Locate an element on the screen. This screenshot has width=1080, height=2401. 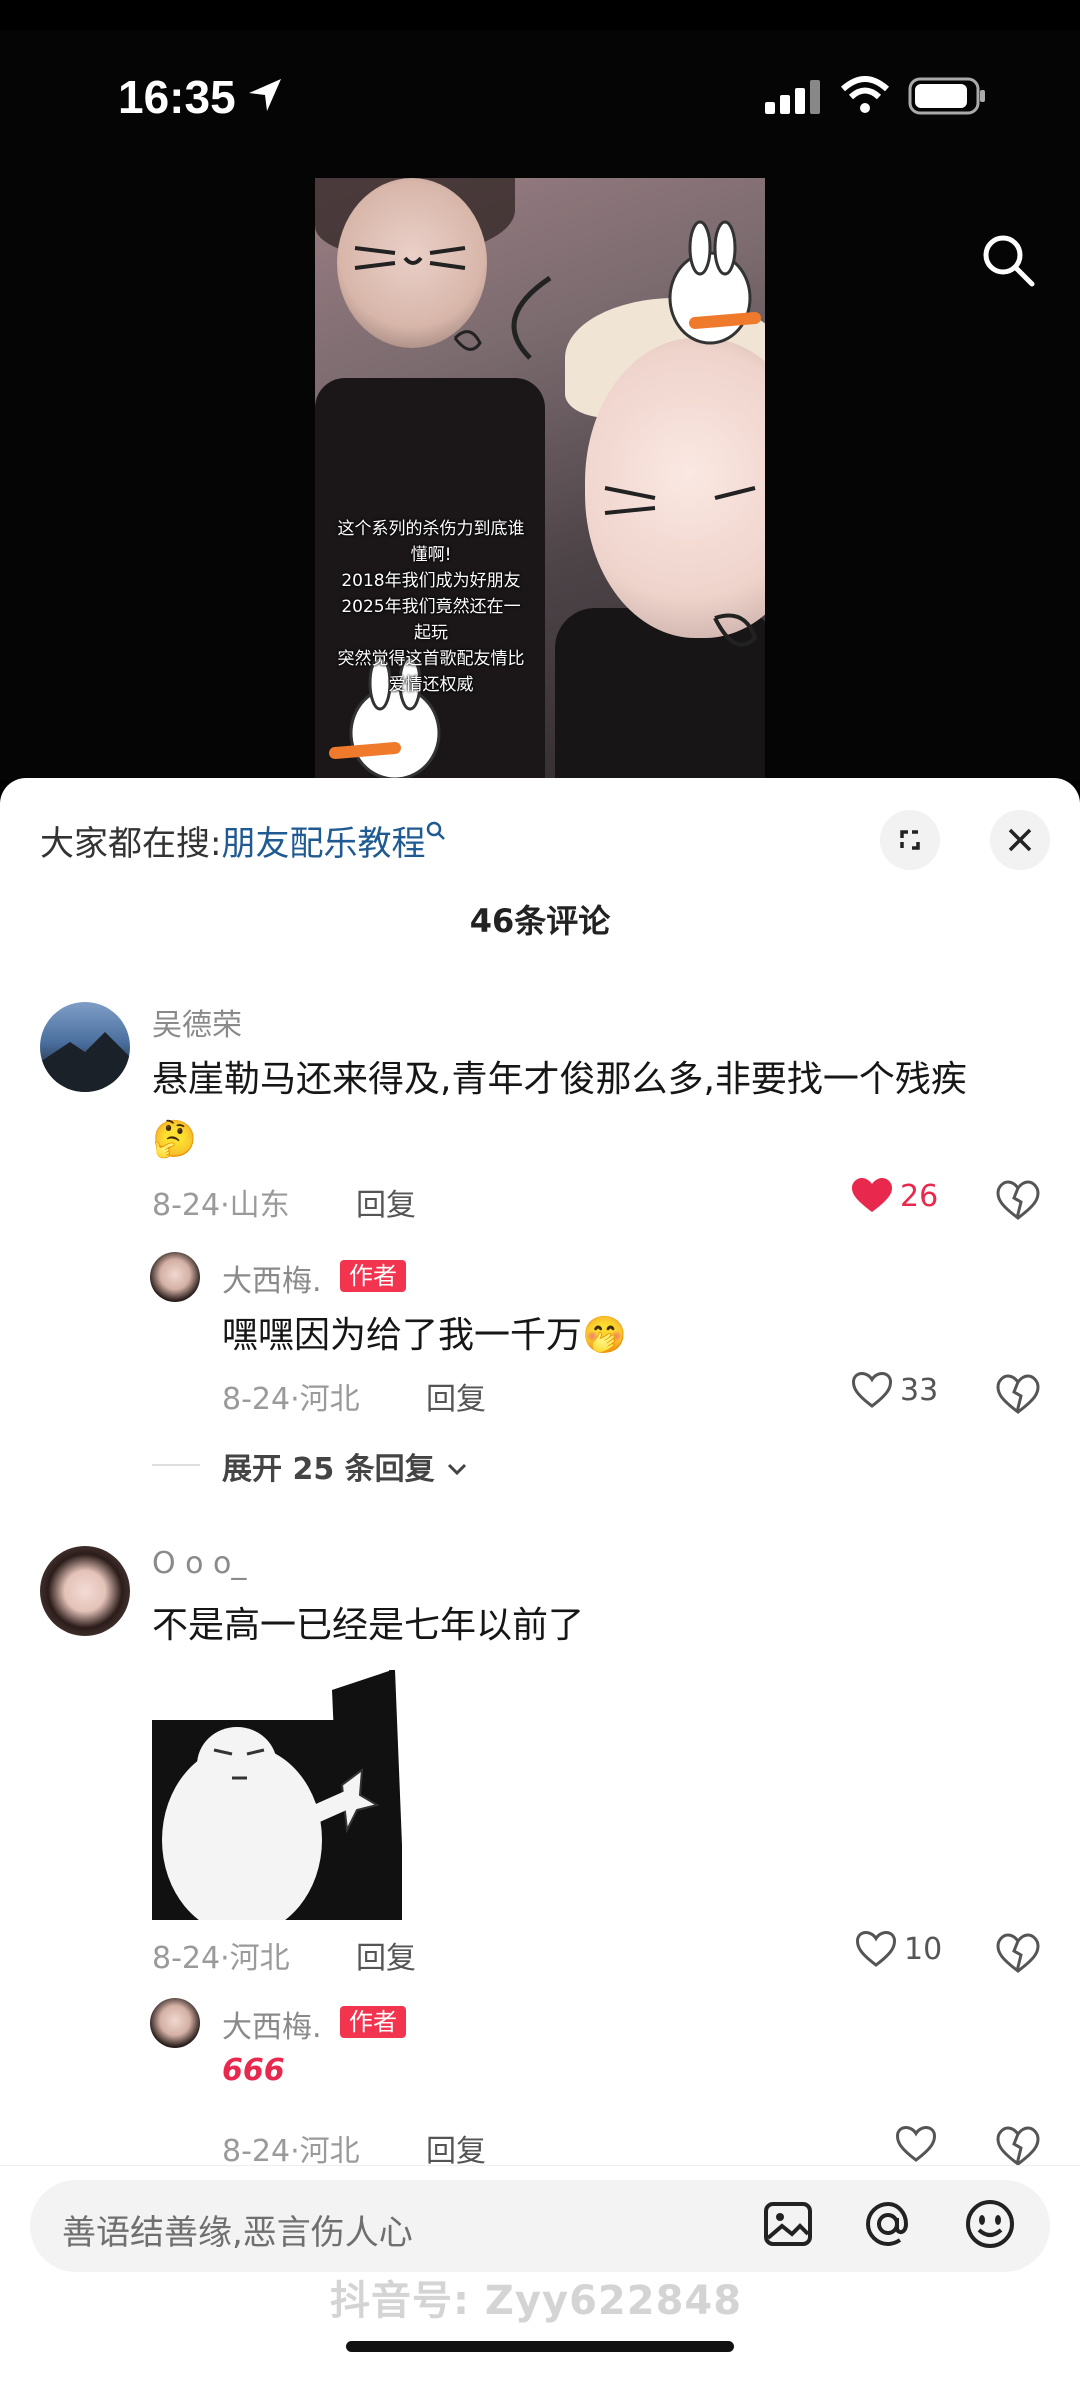
comment-username: O o o_ is located at coordinates (199, 1563).